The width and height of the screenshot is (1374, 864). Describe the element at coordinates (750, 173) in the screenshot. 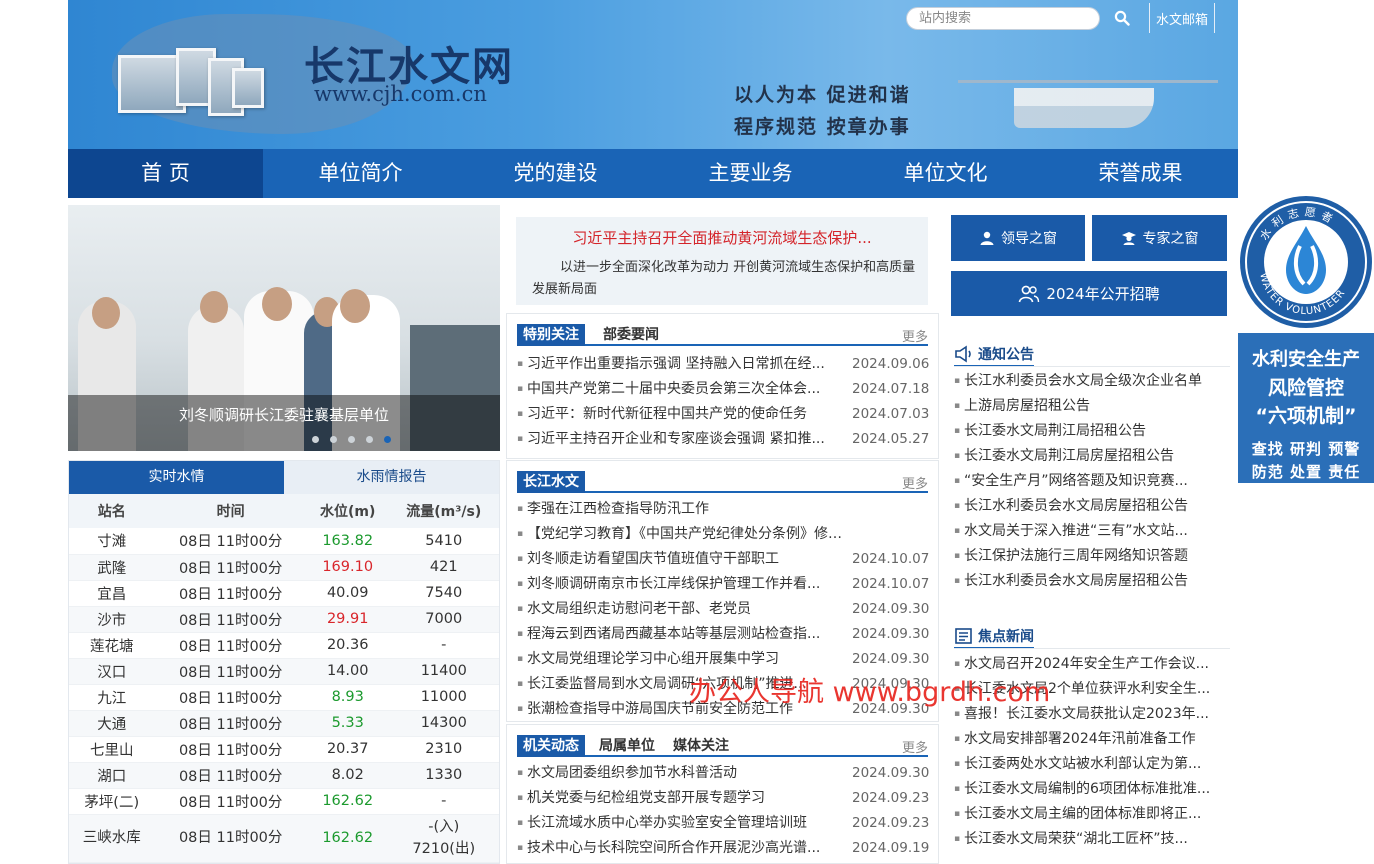

I see `nav-business: 主要业务` at that location.